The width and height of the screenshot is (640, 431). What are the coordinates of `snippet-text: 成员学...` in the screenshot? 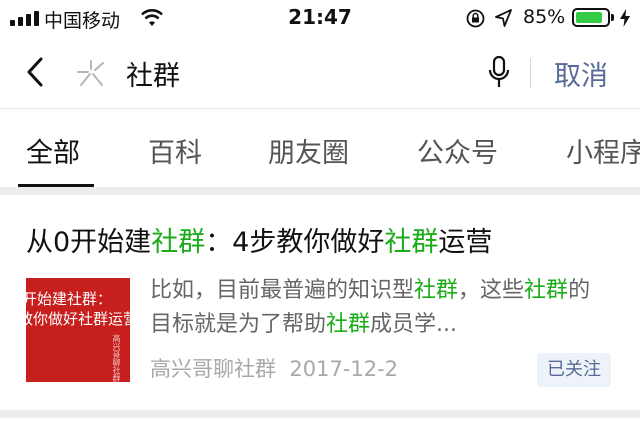 It's located at (414, 324).